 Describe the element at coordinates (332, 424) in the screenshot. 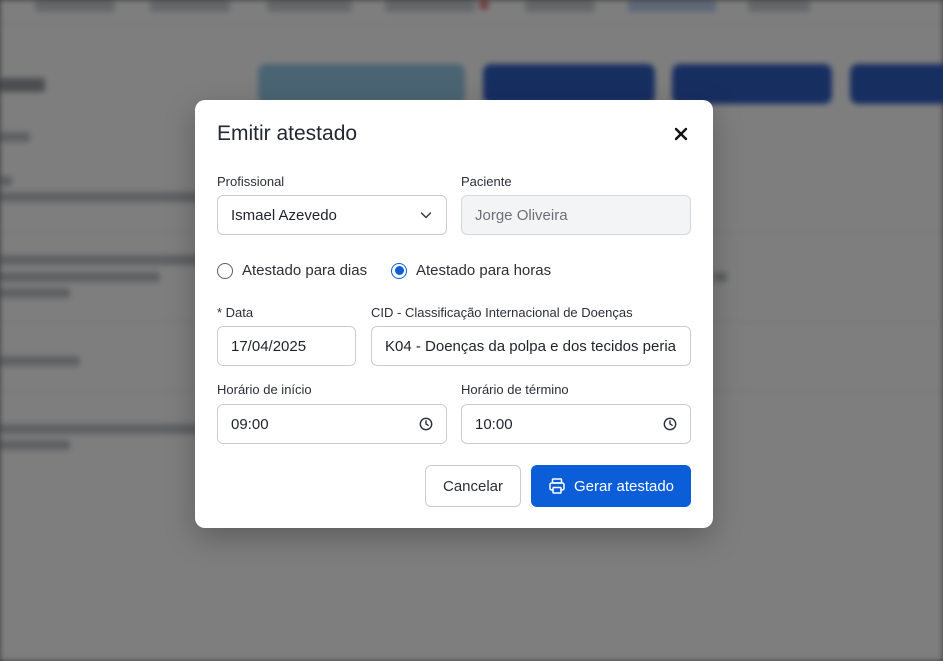

I see `start-time-input: 09:00` at that location.